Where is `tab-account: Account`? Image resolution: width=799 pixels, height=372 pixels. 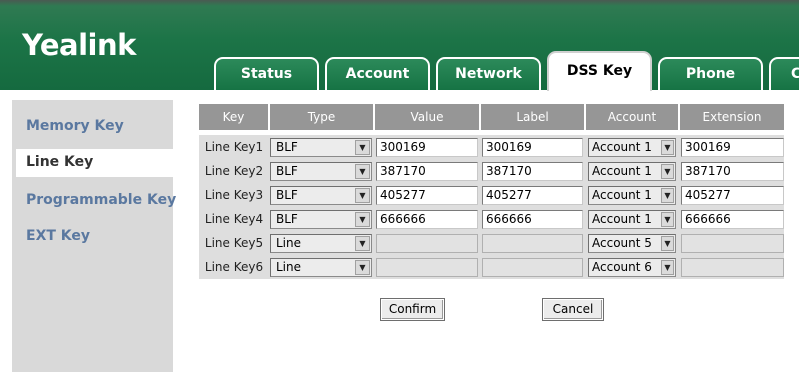 tab-account: Account is located at coordinates (377, 73).